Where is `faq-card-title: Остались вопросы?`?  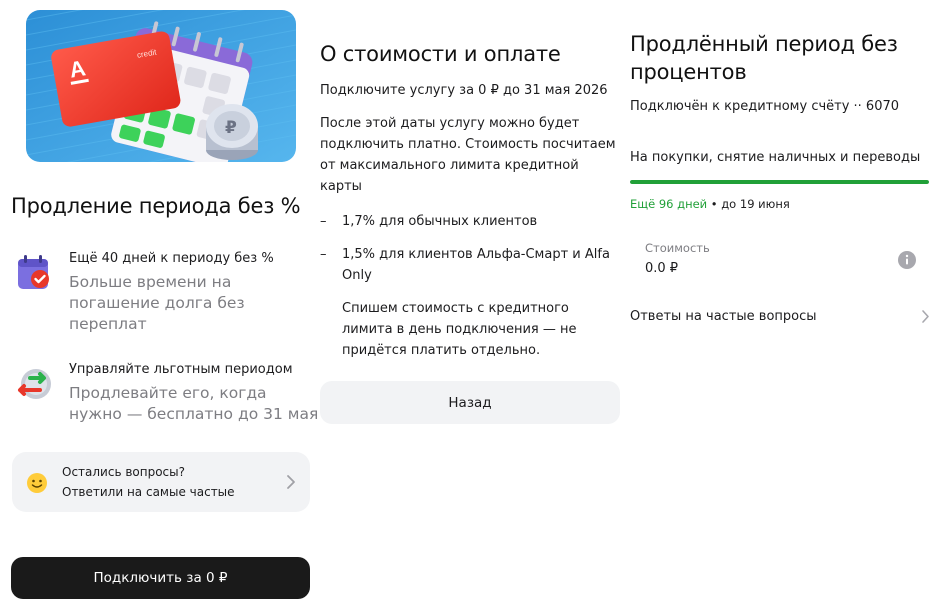
faq-card-title: Остались вопросы? is located at coordinates (123, 472).